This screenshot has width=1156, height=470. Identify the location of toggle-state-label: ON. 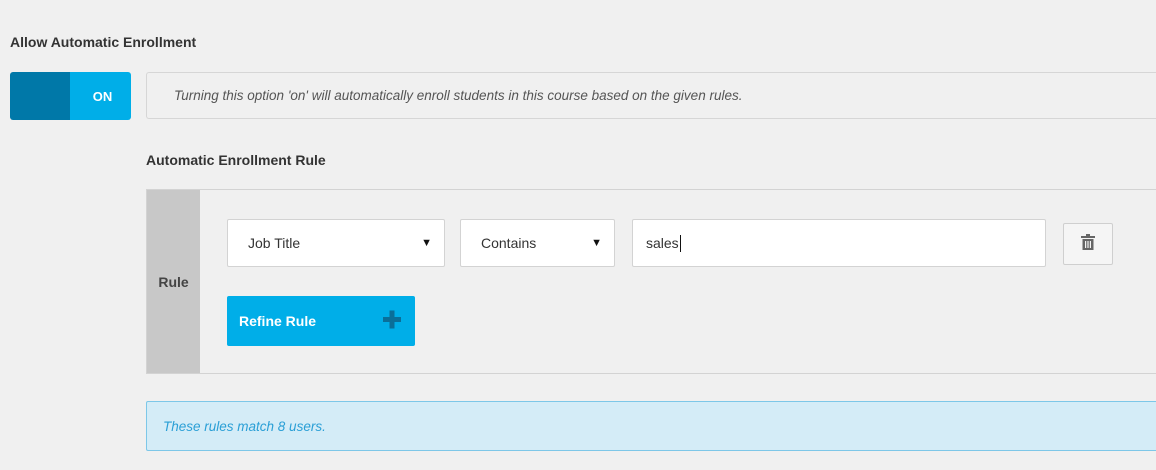
(100, 96).